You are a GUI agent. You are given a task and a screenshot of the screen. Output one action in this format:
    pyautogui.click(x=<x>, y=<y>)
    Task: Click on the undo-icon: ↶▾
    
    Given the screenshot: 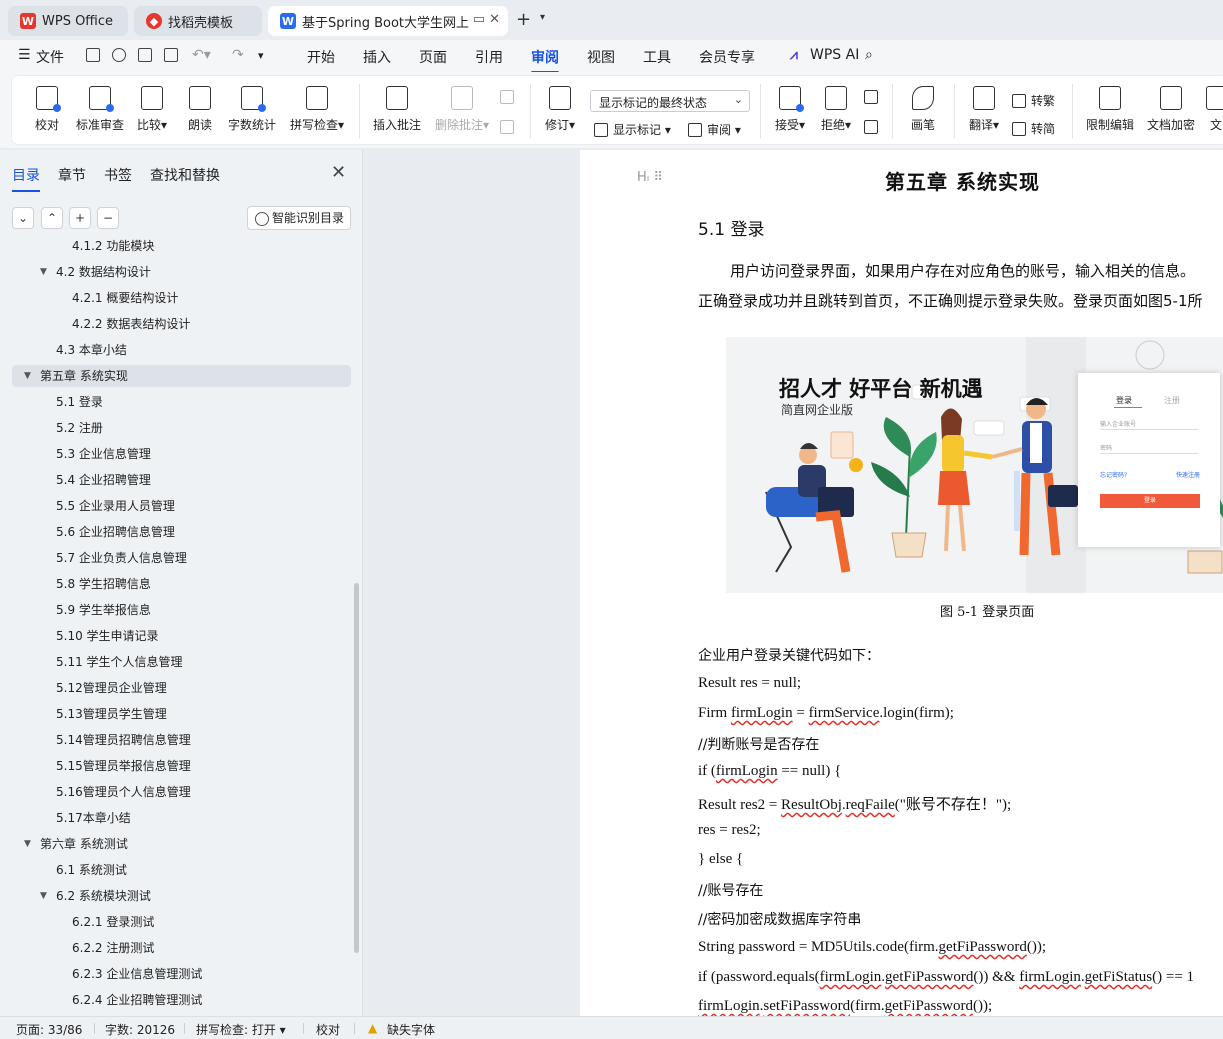 What is the action you would take?
    pyautogui.click(x=201, y=55)
    